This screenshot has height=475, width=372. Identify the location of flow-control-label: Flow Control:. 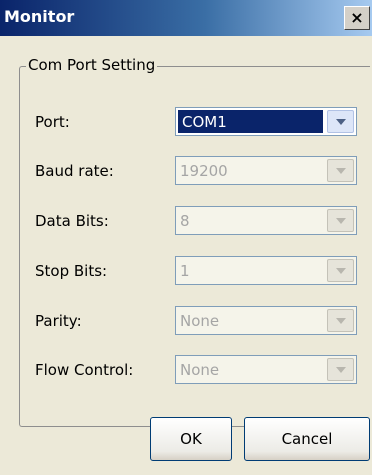
(84, 370).